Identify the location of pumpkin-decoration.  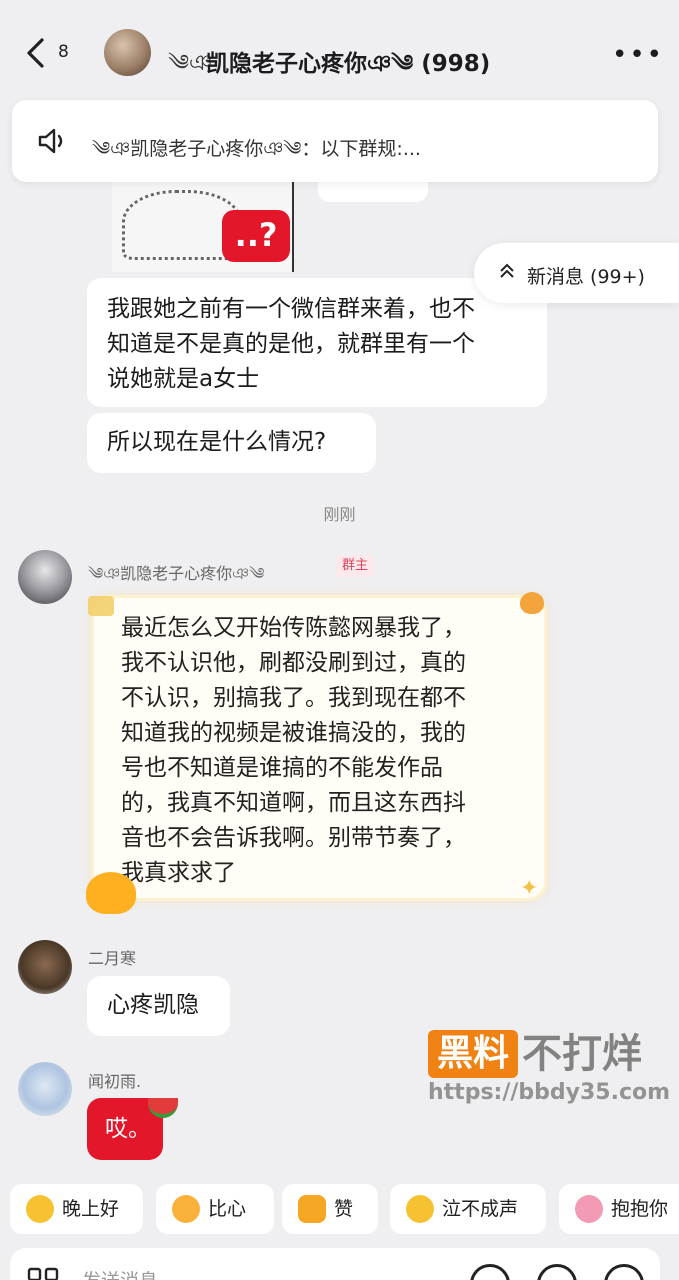
(532, 603).